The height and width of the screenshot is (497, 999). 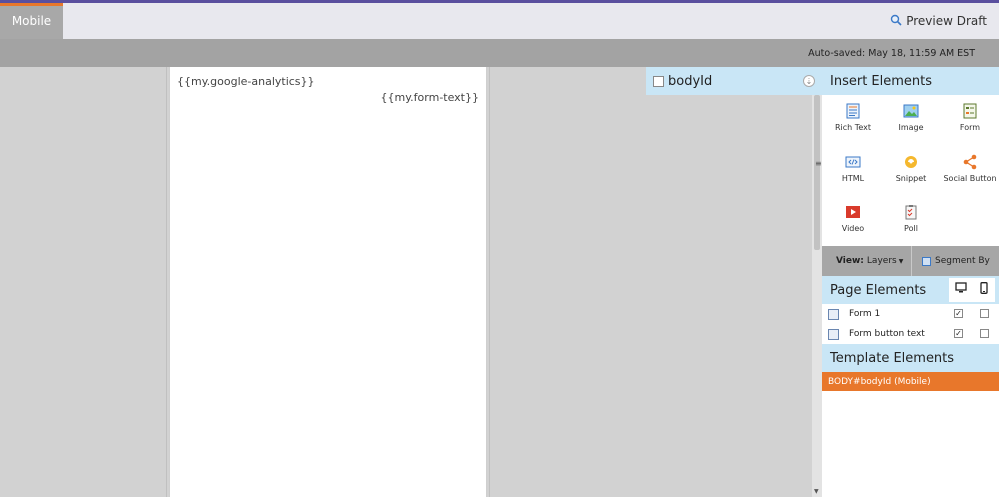 I want to click on view-dropdown: View: Layers ▼, so click(x=866, y=261).